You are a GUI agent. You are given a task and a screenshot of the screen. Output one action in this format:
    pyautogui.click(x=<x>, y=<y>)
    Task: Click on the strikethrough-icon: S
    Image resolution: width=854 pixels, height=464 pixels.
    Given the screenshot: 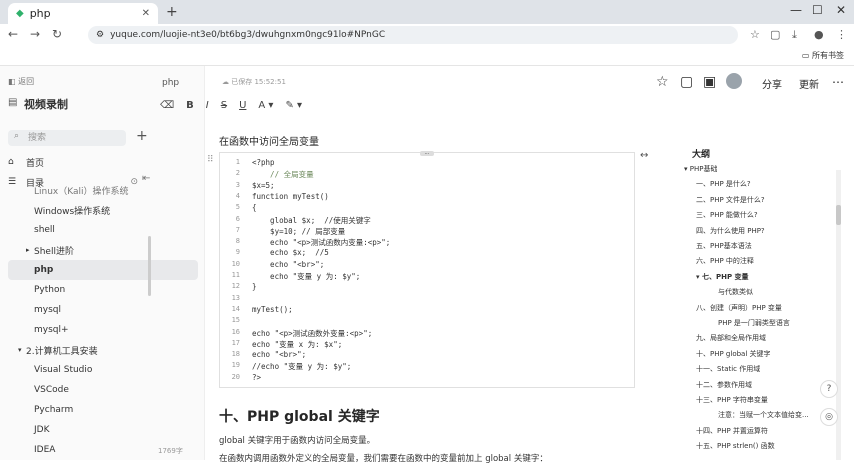 What is the action you would take?
    pyautogui.click(x=224, y=108)
    